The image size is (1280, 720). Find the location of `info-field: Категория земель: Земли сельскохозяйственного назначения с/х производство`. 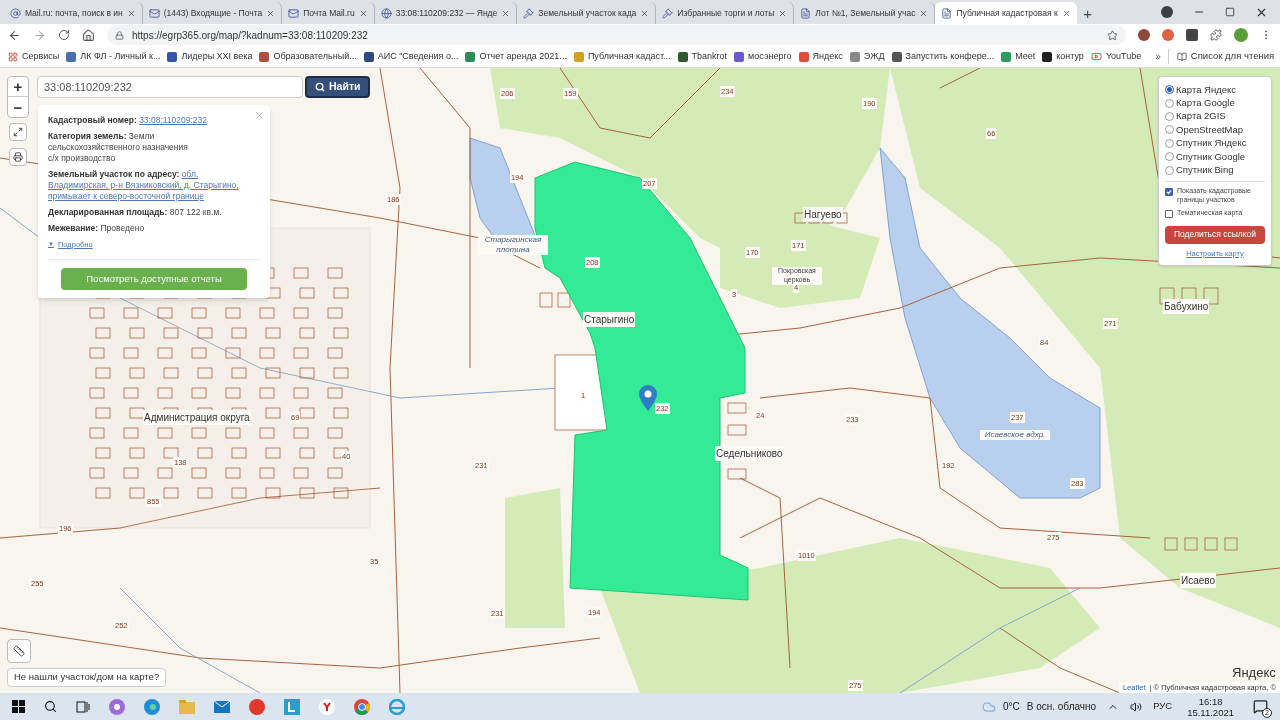

info-field: Категория земель: Земли сельскохозяйственного назначения с/х производство is located at coordinates (154, 147).